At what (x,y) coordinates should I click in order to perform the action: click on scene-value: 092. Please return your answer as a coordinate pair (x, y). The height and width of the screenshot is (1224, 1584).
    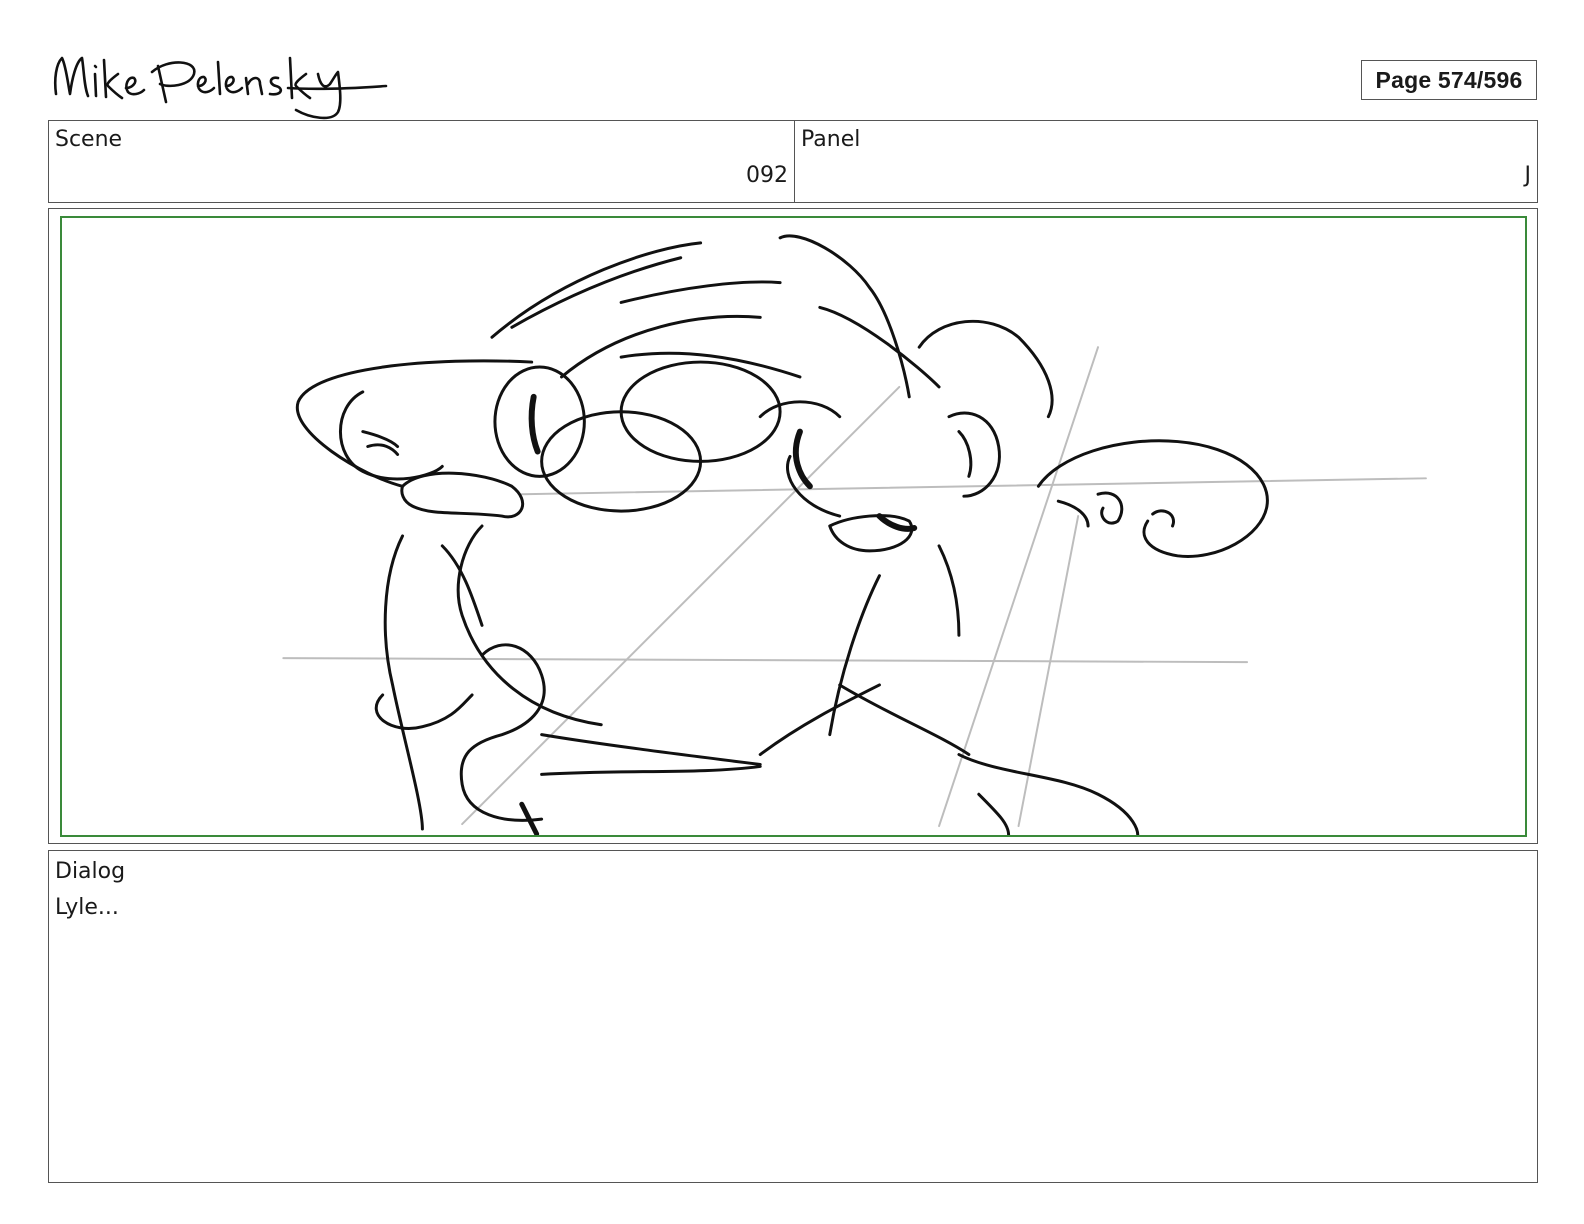
    Looking at the image, I should click on (767, 175).